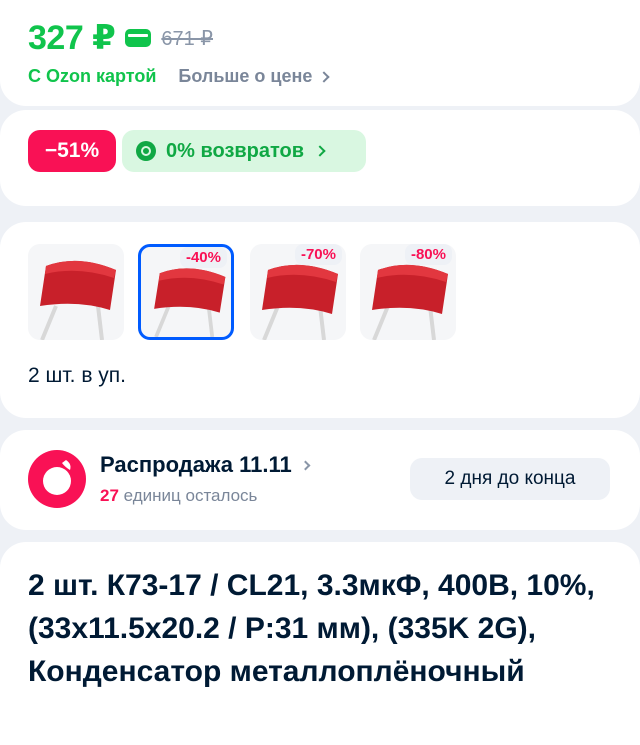 Image resolution: width=640 pixels, height=745 pixels. I want to click on variant-thumbnail-3: -70%, so click(298, 292).